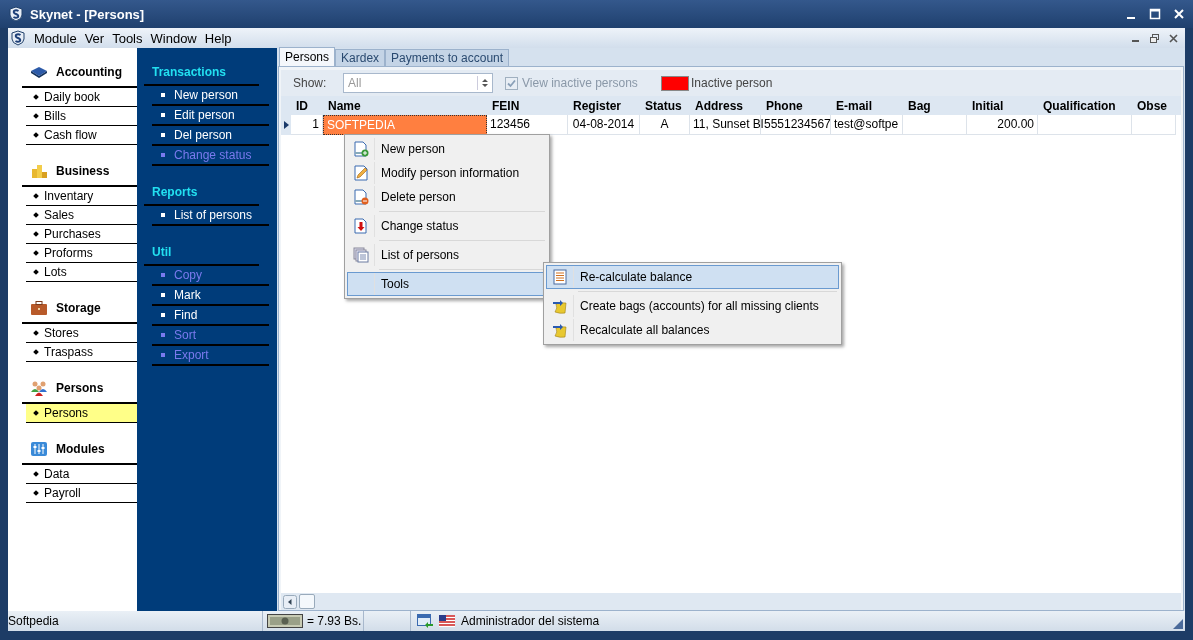  Describe the element at coordinates (731, 601) in the screenshot. I see `horizontal-scrollbar` at that location.